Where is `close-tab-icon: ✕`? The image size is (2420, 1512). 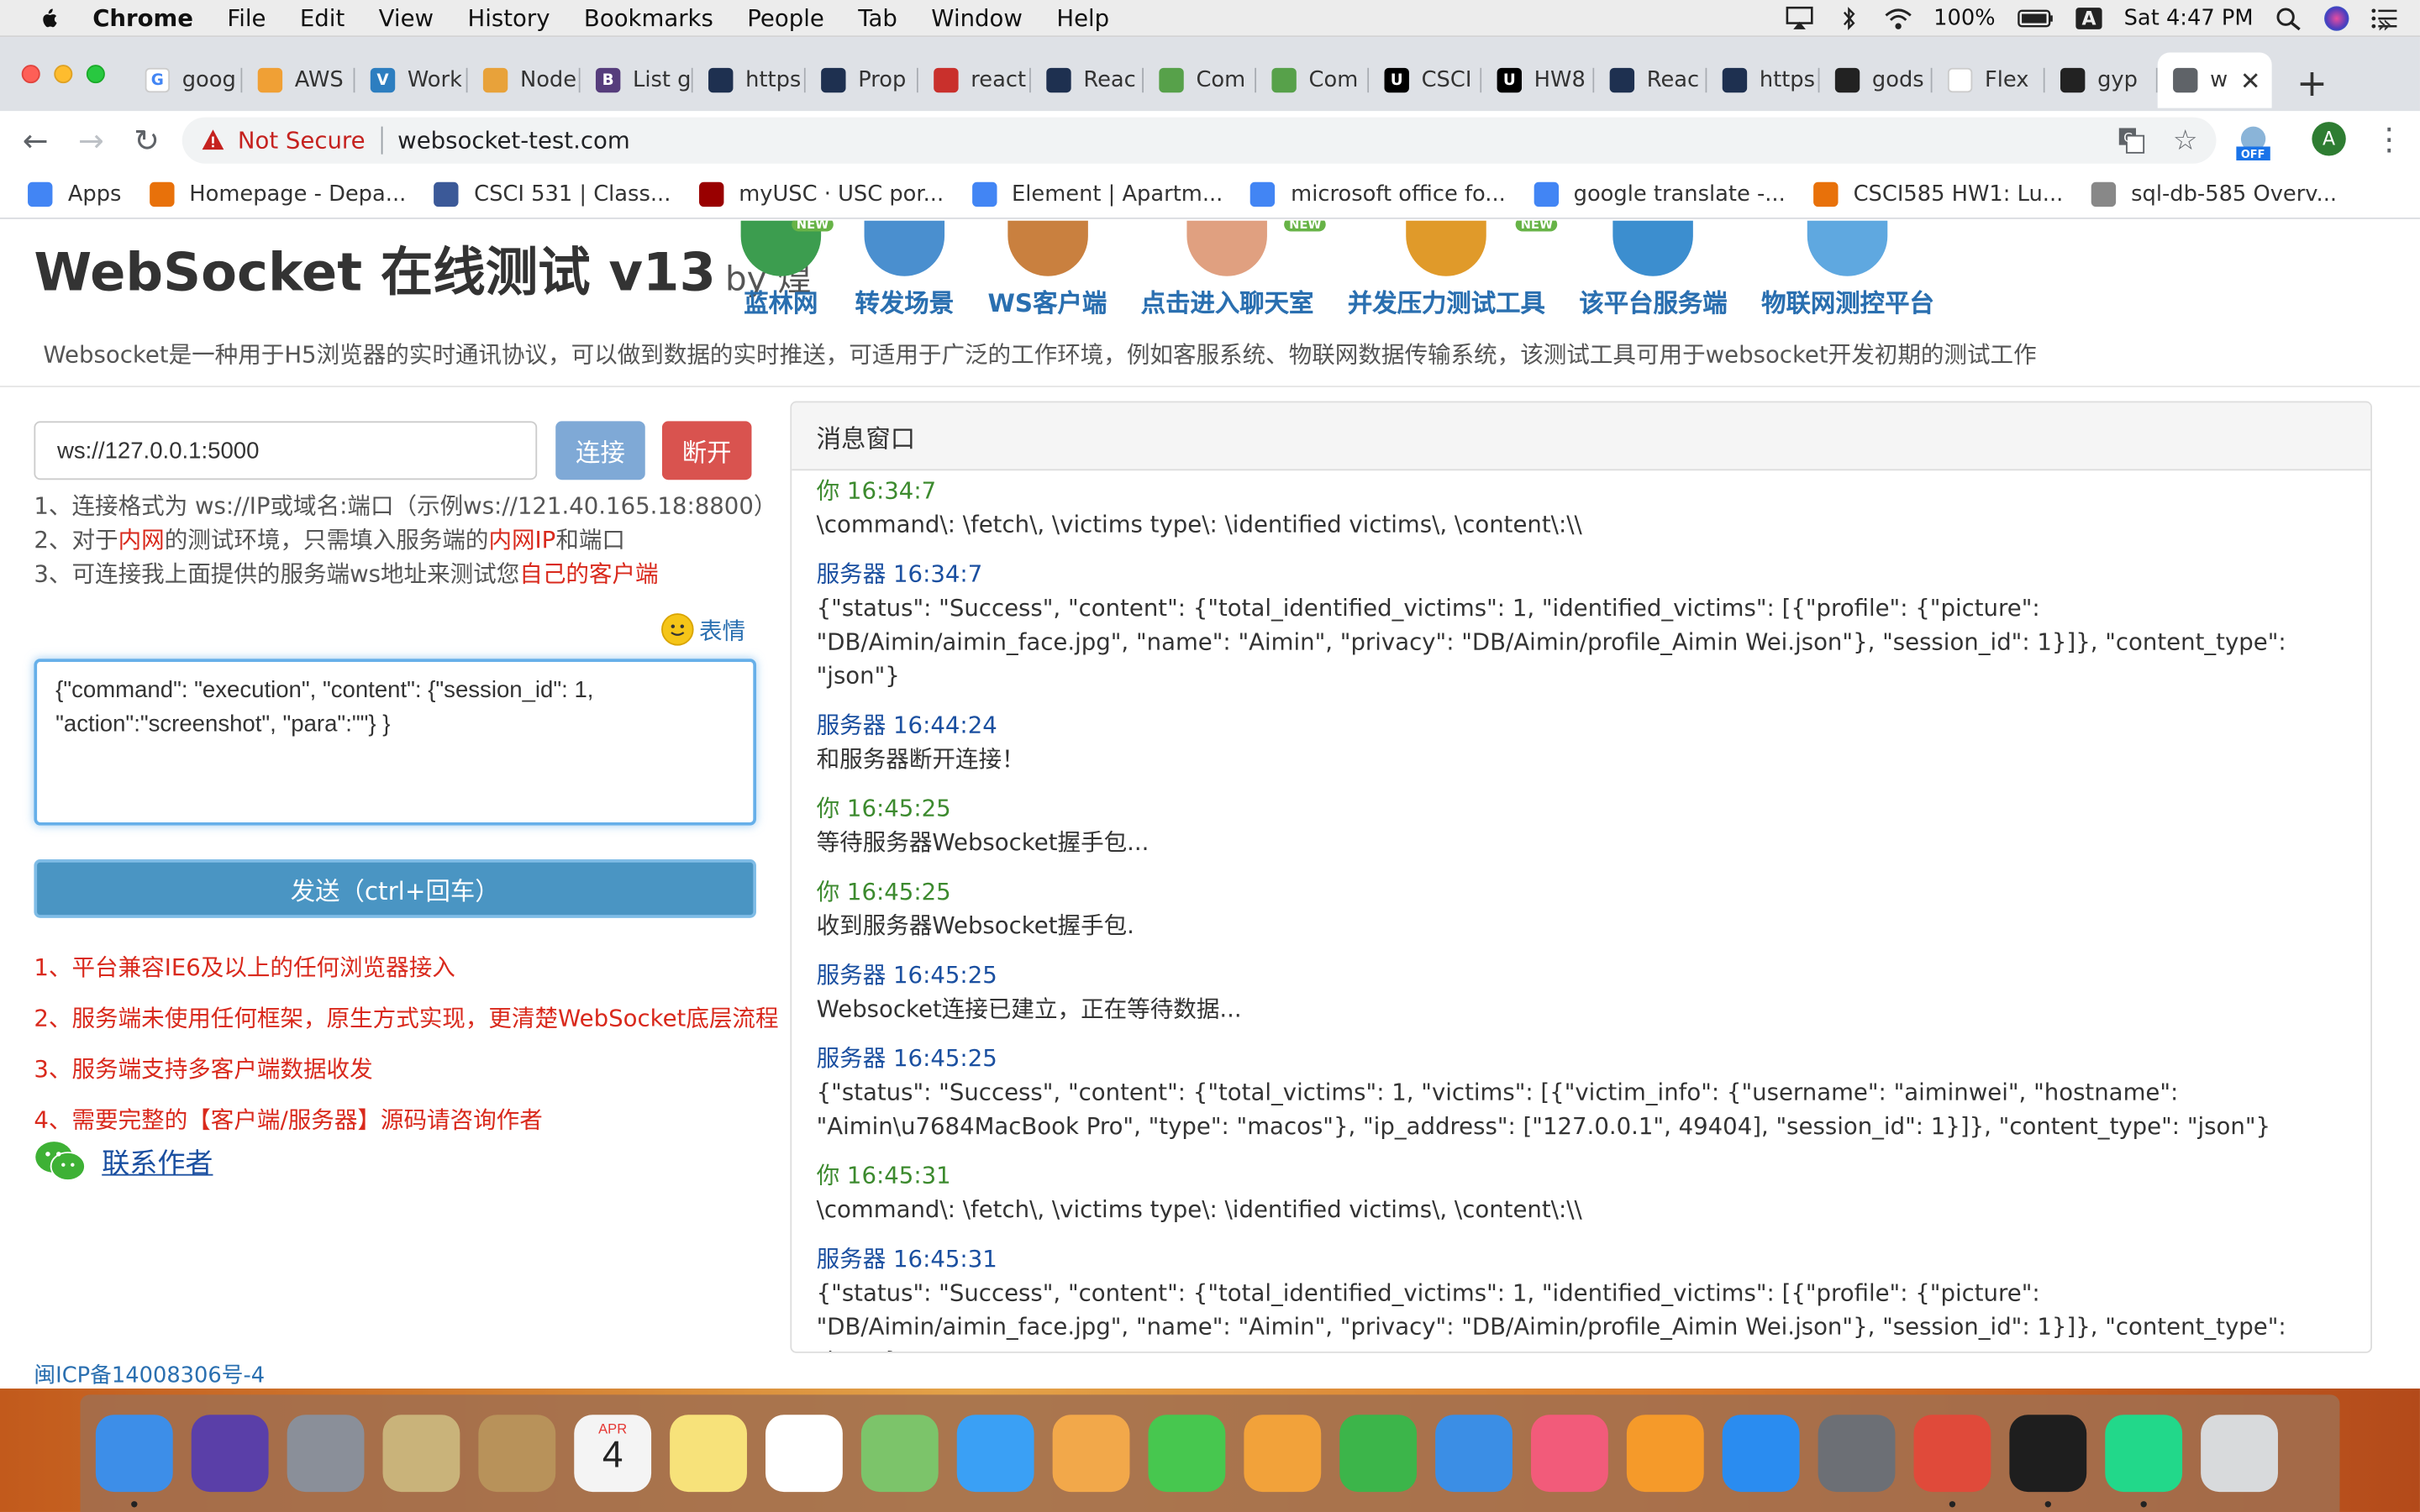
close-tab-icon: ✕ is located at coordinates (2250, 80).